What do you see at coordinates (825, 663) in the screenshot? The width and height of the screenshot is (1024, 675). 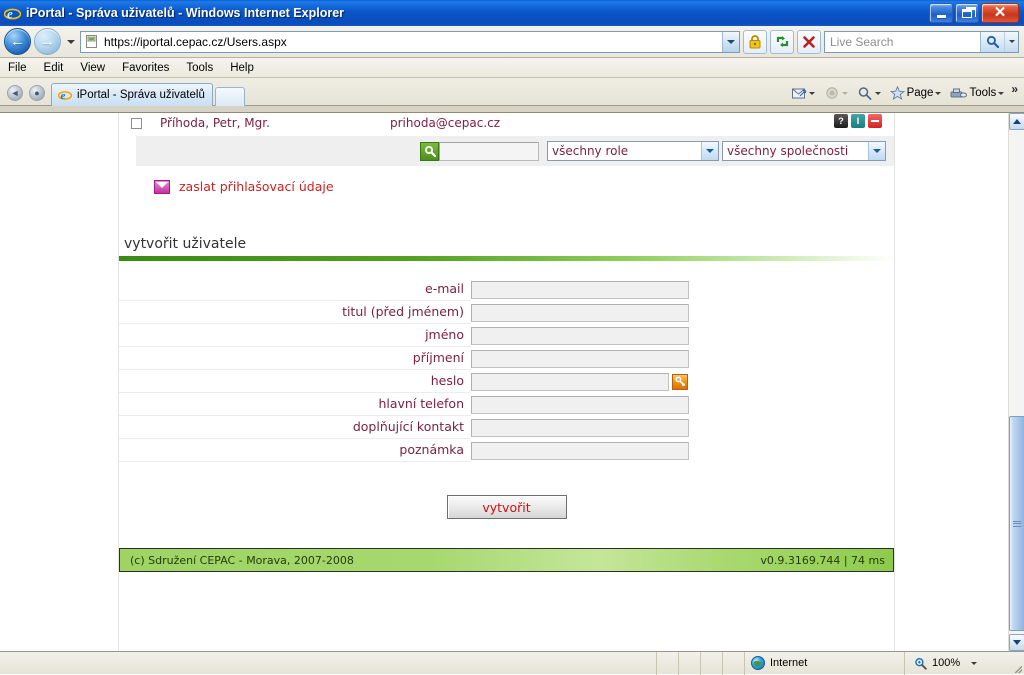 I see `security-zone: Internet` at bounding box center [825, 663].